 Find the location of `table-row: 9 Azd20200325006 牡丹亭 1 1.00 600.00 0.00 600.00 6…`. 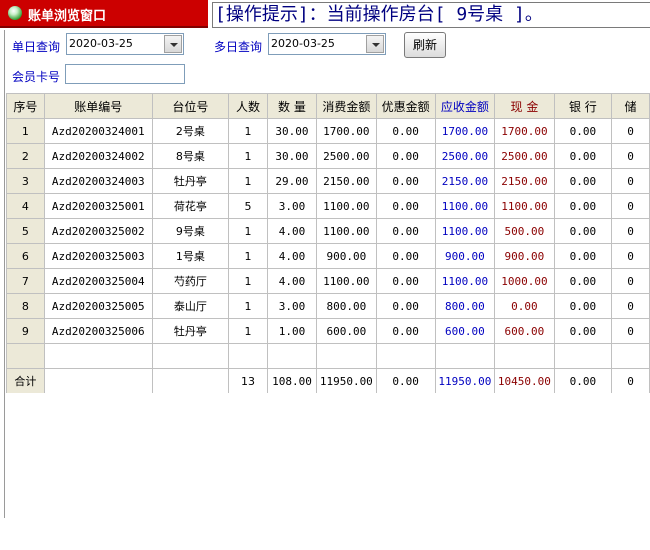

table-row: 9 Azd20200325006 牡丹亭 1 1.00 600.00 0.00 600.00 6… is located at coordinates (328, 331).